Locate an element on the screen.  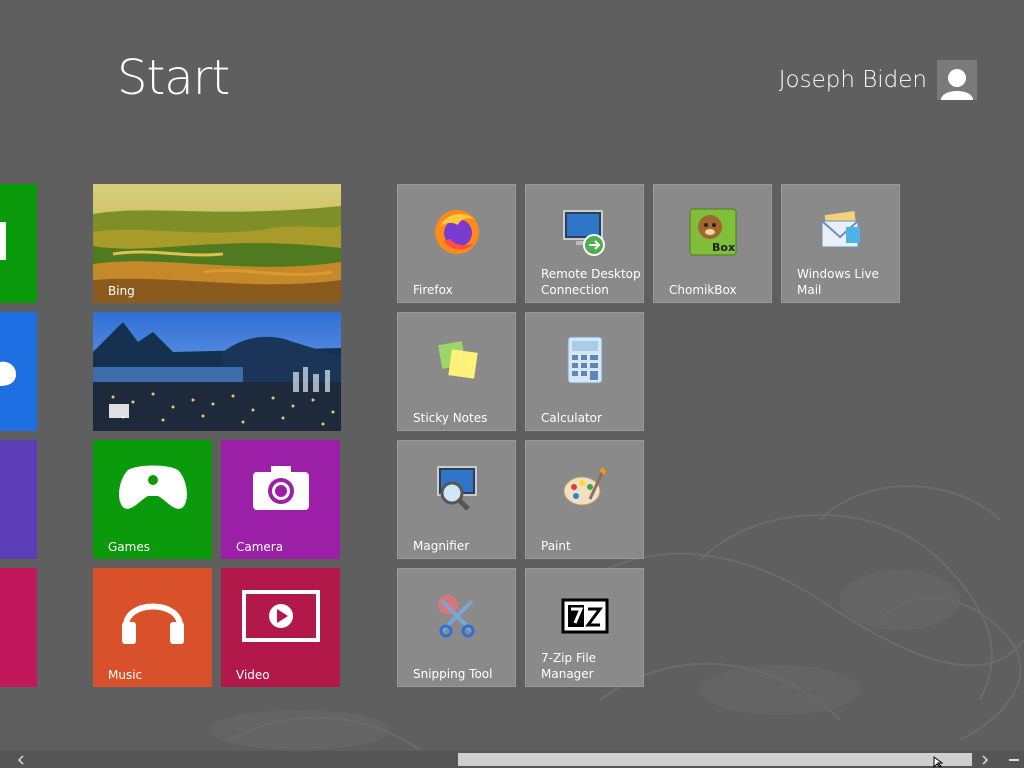
tile-label: ChomikBox is located at coordinates (703, 290).